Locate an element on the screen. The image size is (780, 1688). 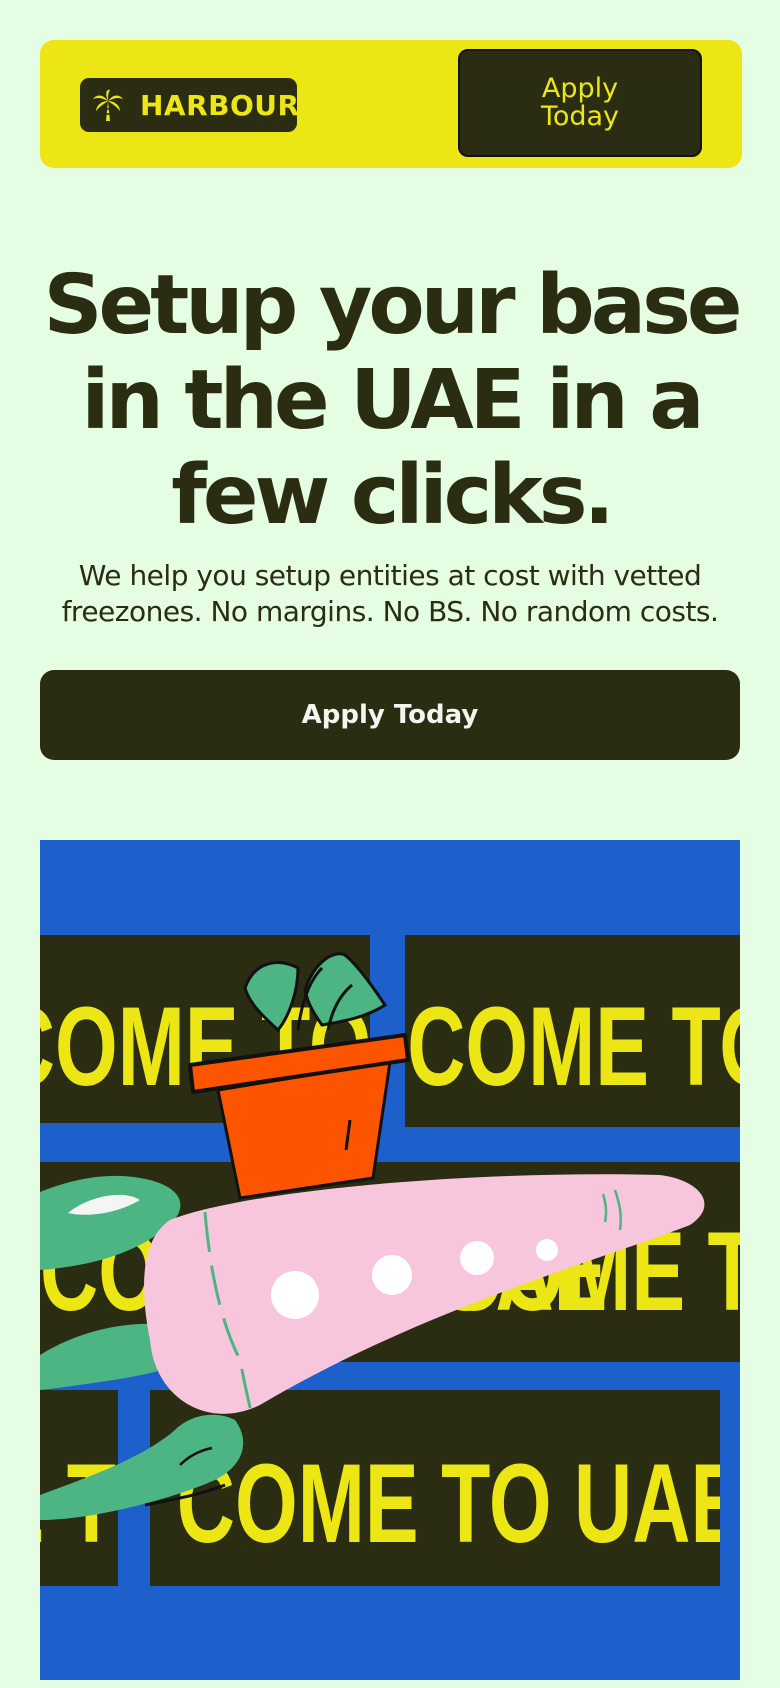
apply-today-header-button: Apply Today is located at coordinates (580, 103).